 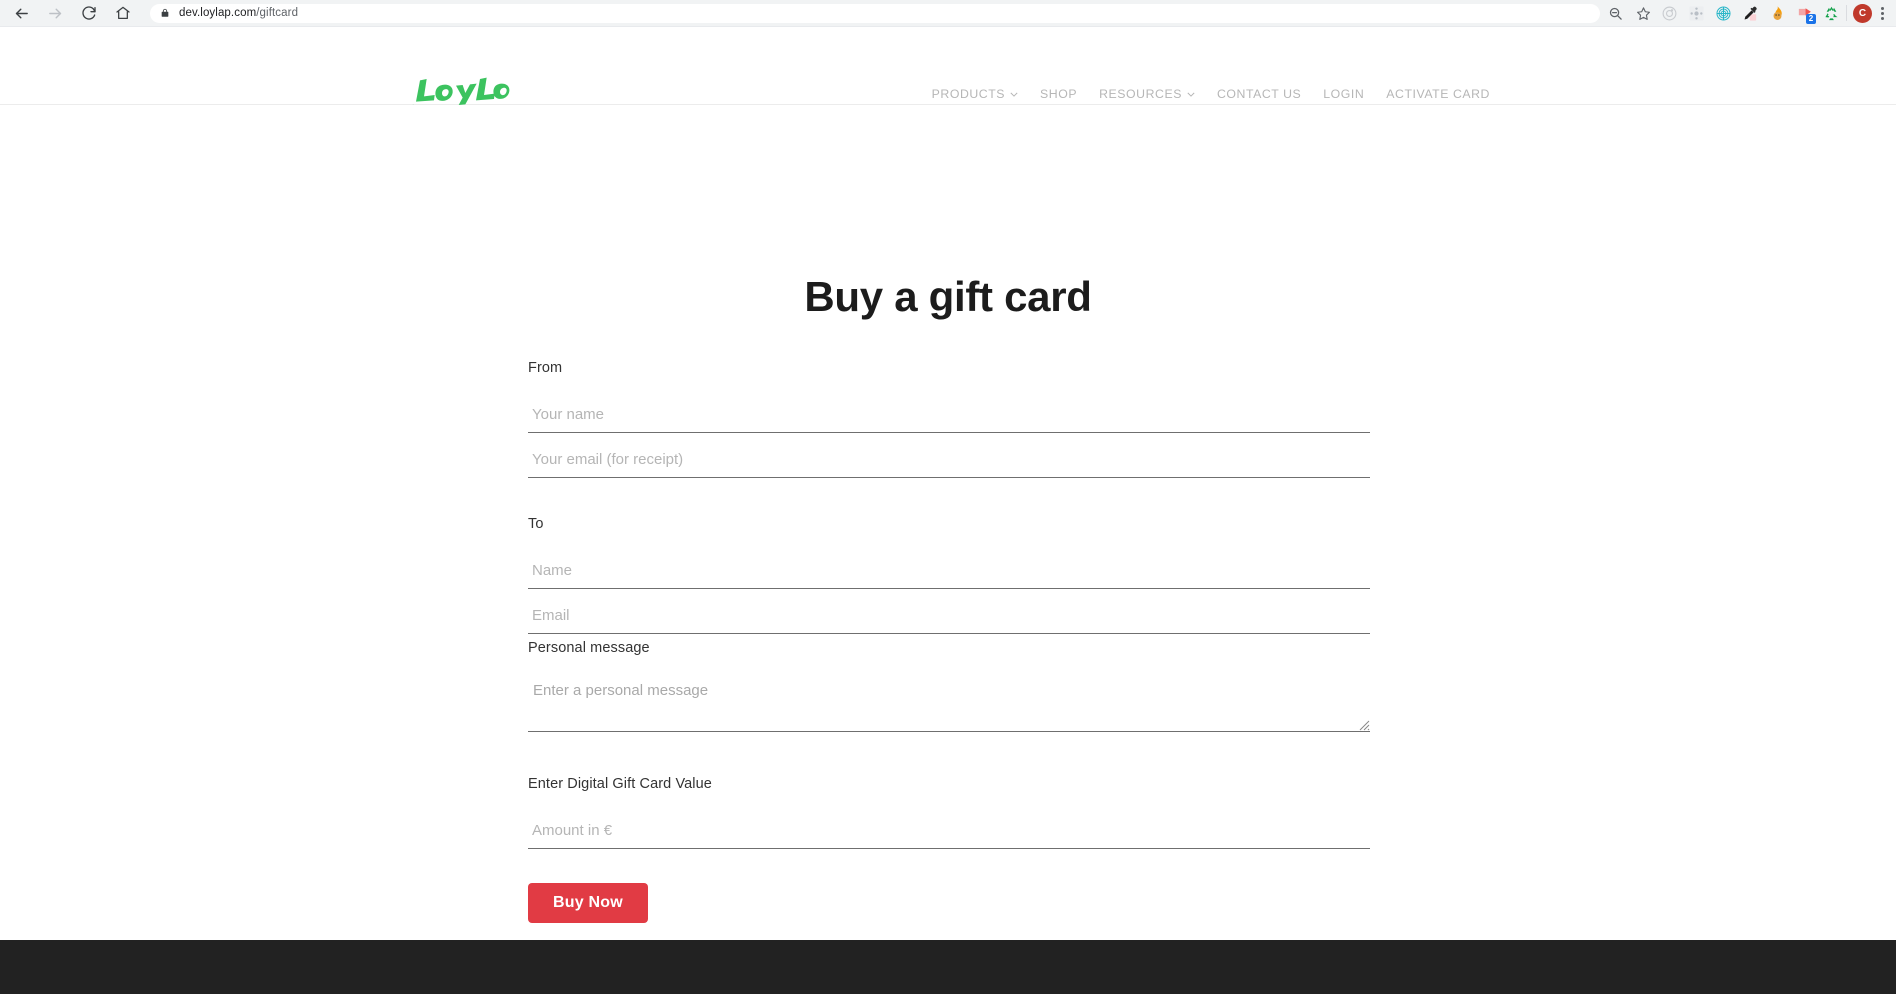 I want to click on back-button, so click(x=21, y=13).